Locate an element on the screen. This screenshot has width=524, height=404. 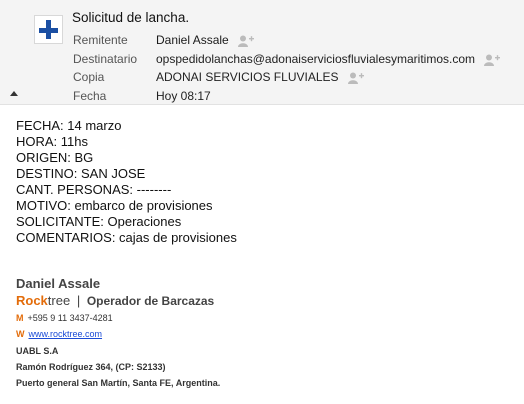
web-letter: W is located at coordinates (20, 334).